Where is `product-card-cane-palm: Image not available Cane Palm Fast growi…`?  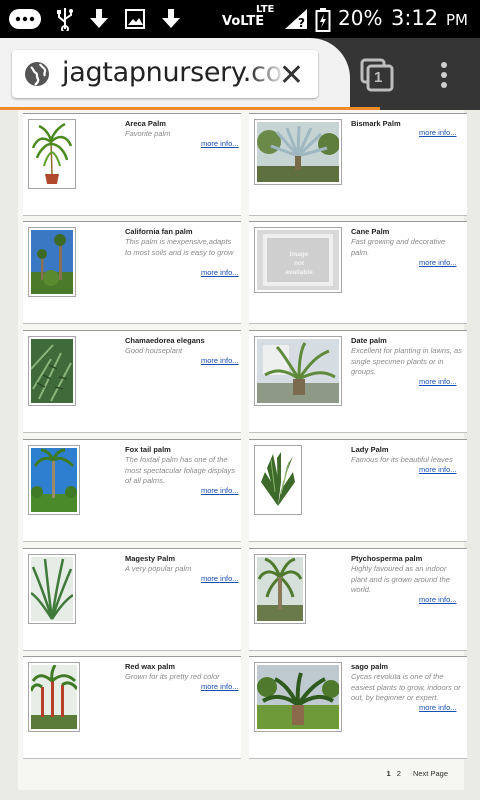
product-card-cane-palm: Image not available Cane Palm Fast growi… is located at coordinates (358, 272).